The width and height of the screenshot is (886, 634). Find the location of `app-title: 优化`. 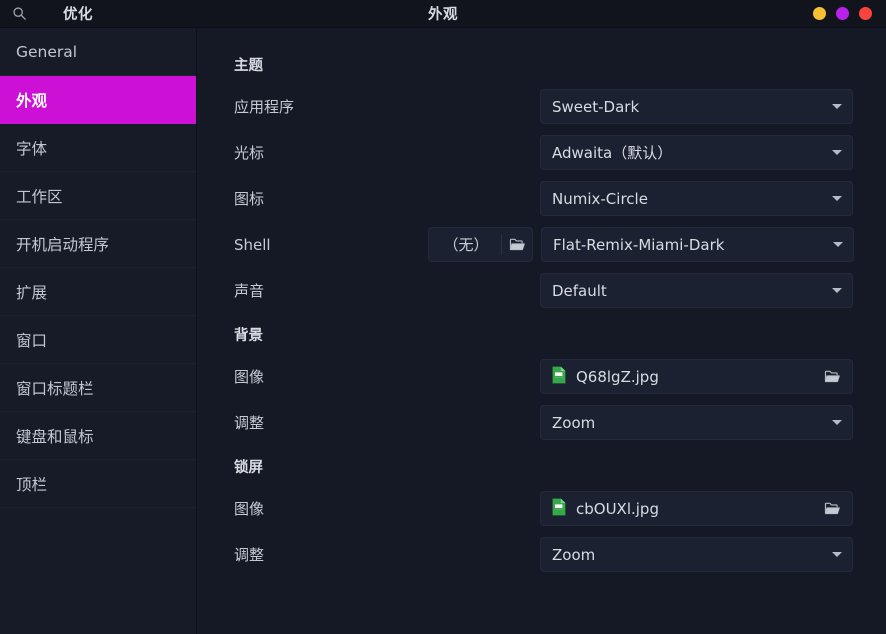

app-title: 优化 is located at coordinates (78, 15).